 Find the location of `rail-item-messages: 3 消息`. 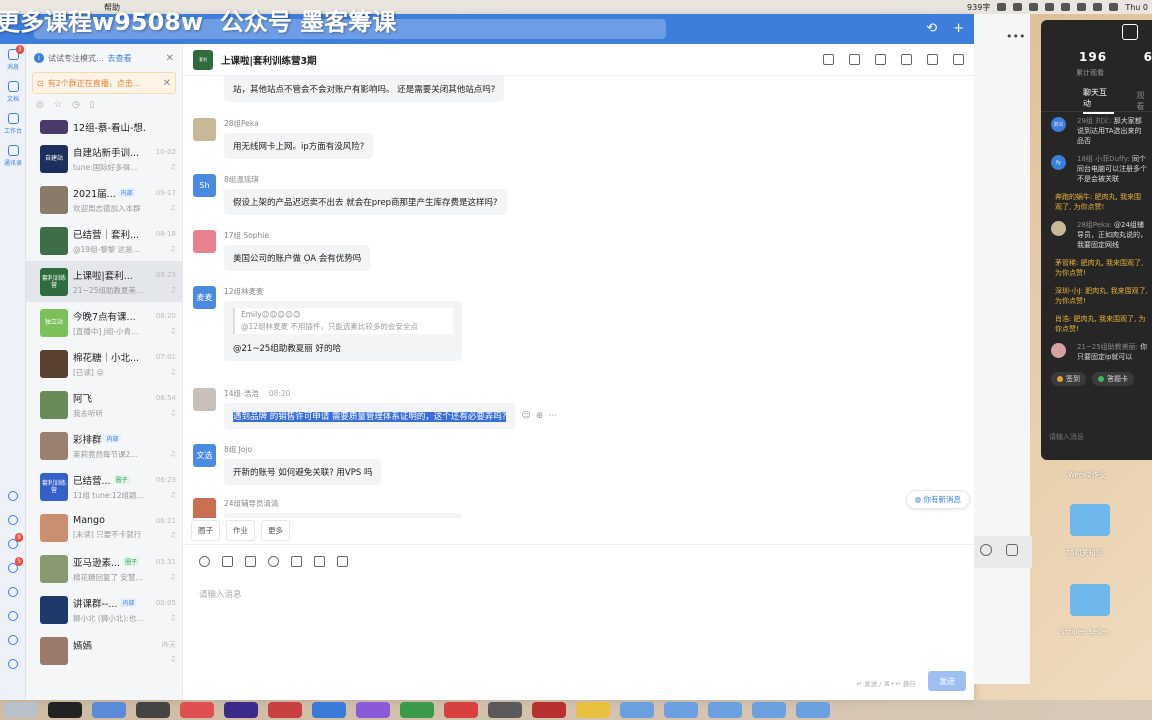

rail-item-messages: 3 消息 is located at coordinates (13, 60).